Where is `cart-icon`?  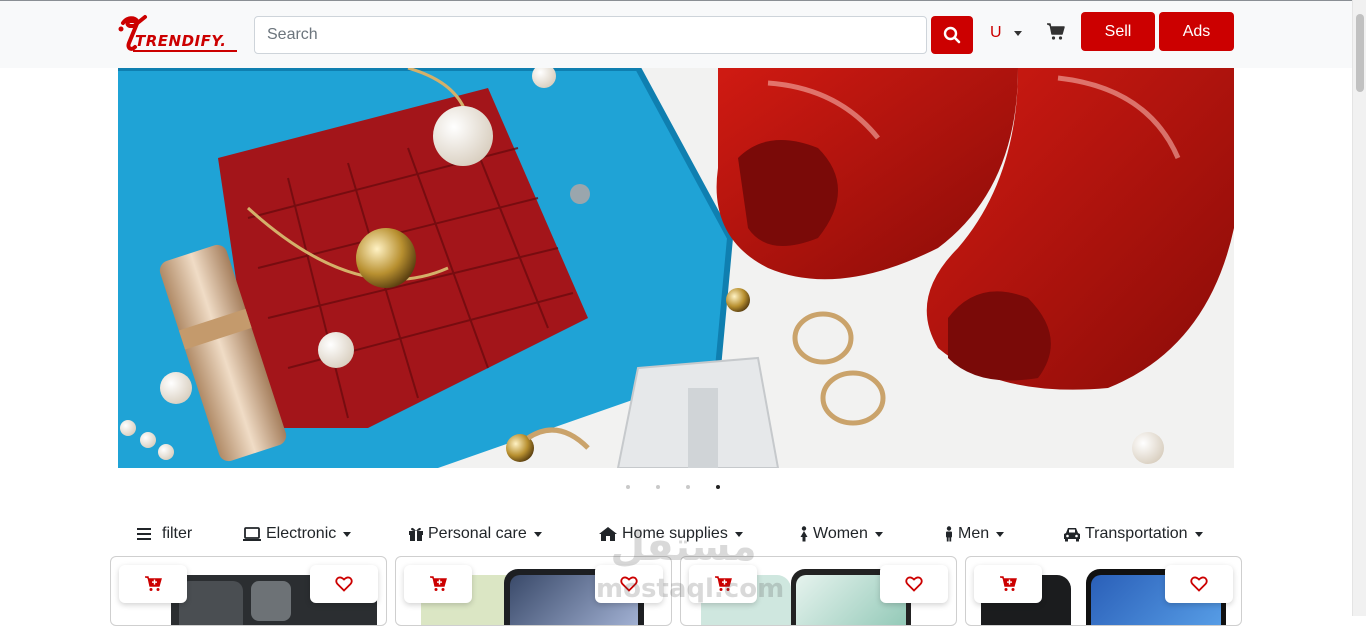 cart-icon is located at coordinates (1056, 31).